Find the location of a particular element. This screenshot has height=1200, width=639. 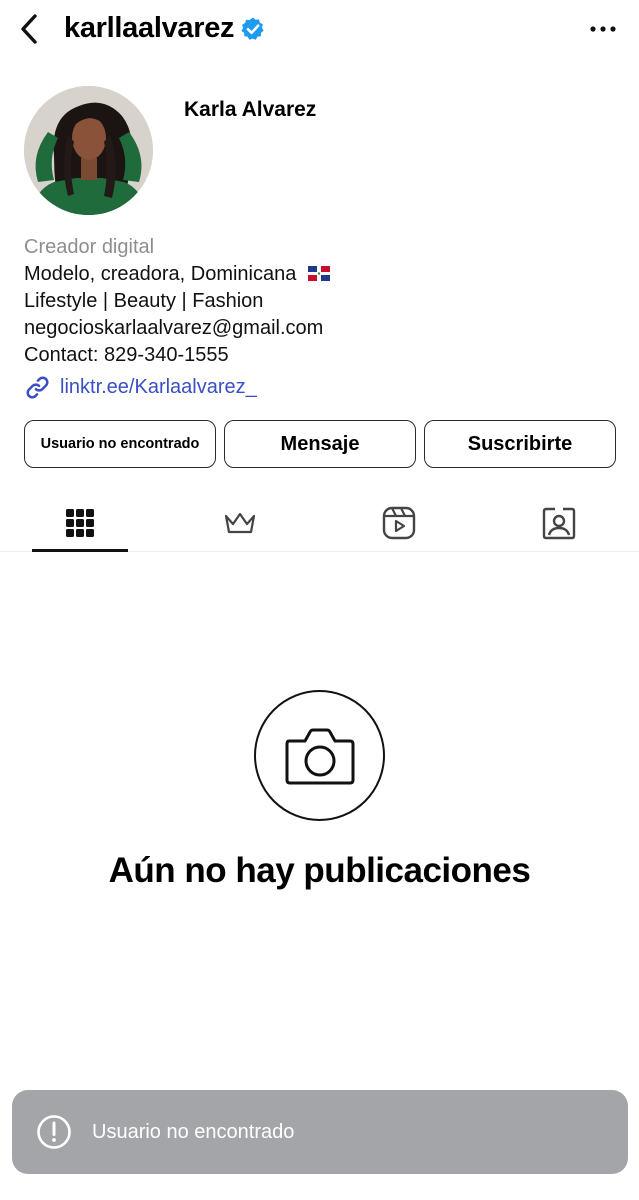

more-horizontal-icon is located at coordinates (603, 29).